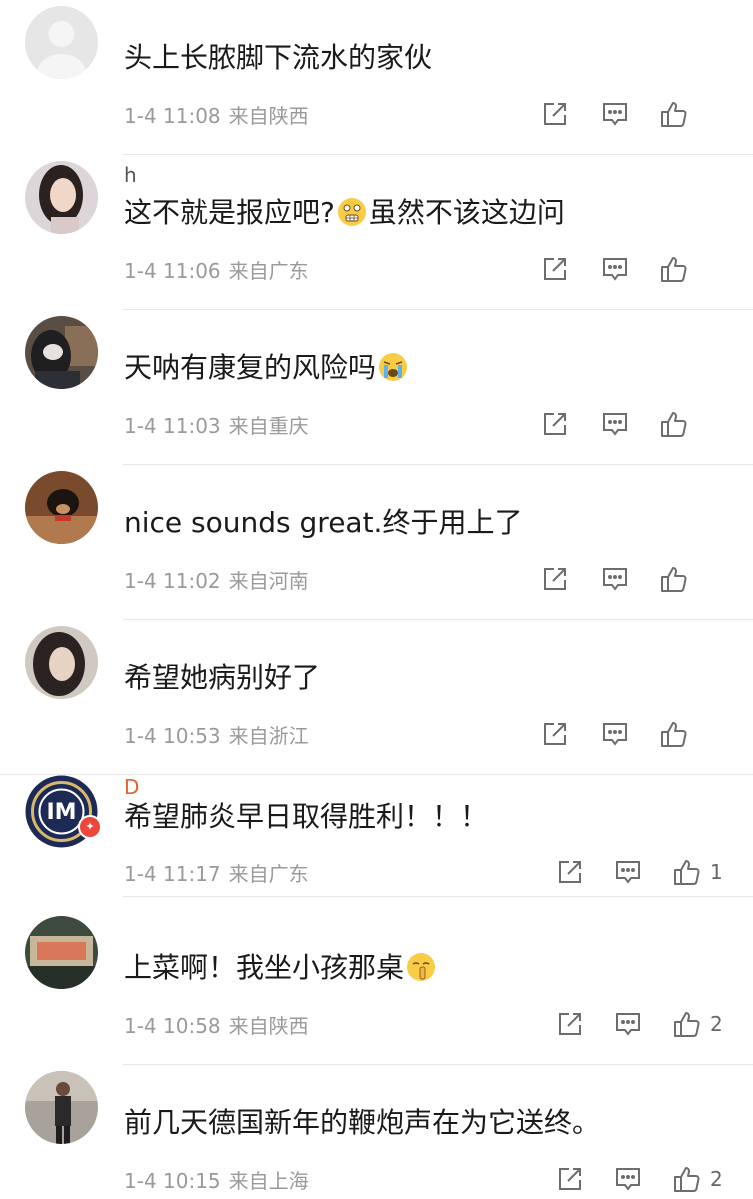 The height and width of the screenshot is (1199, 753). I want to click on svg-text: IM, so click(61, 812).